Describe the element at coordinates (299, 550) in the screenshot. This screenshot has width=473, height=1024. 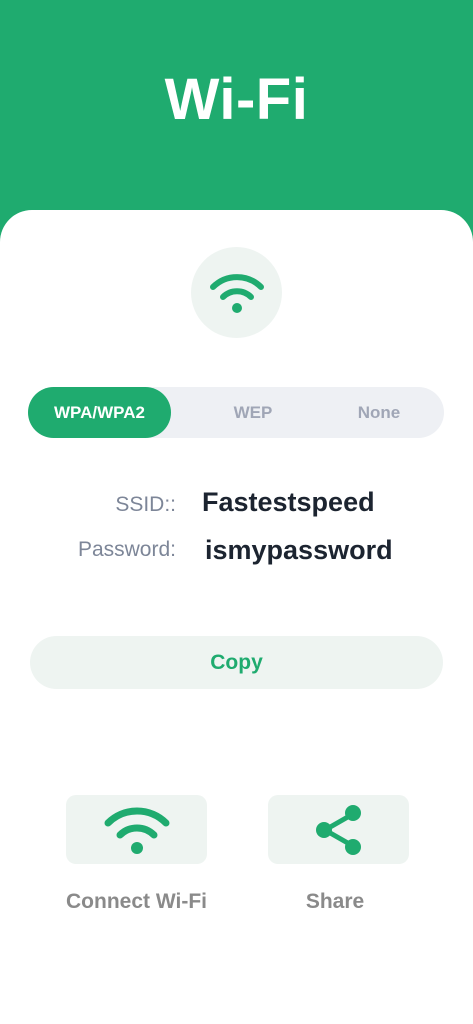
I see `password-value: ismypassword` at that location.